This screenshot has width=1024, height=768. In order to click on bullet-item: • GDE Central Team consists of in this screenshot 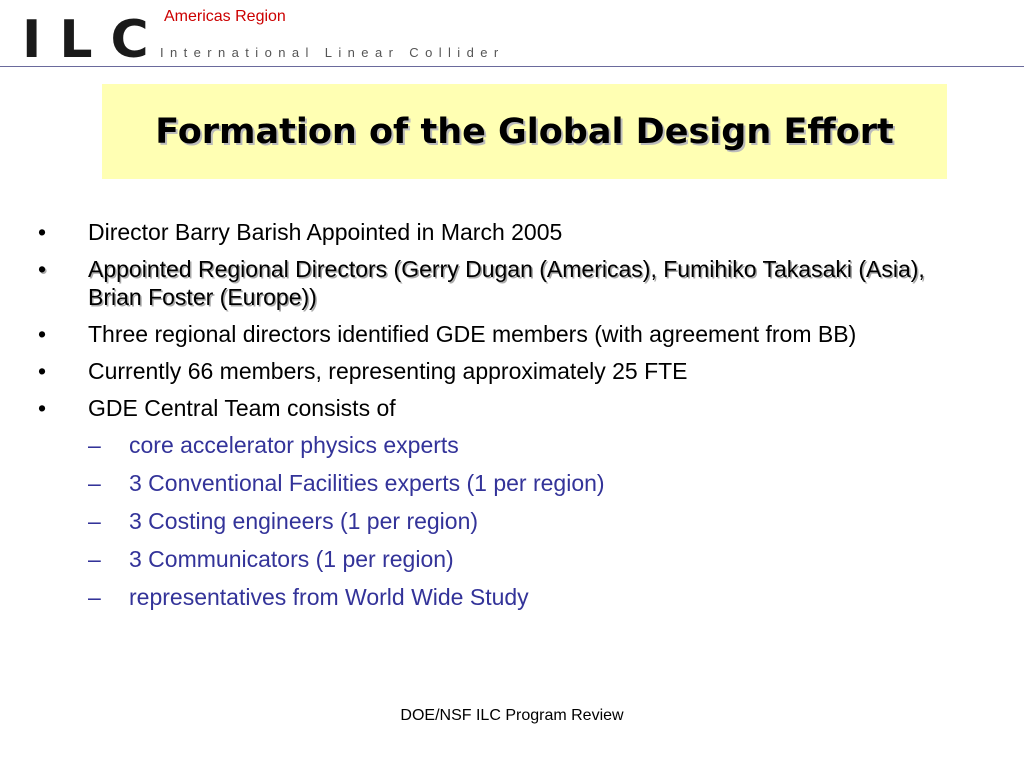, I will do `click(468, 408)`.